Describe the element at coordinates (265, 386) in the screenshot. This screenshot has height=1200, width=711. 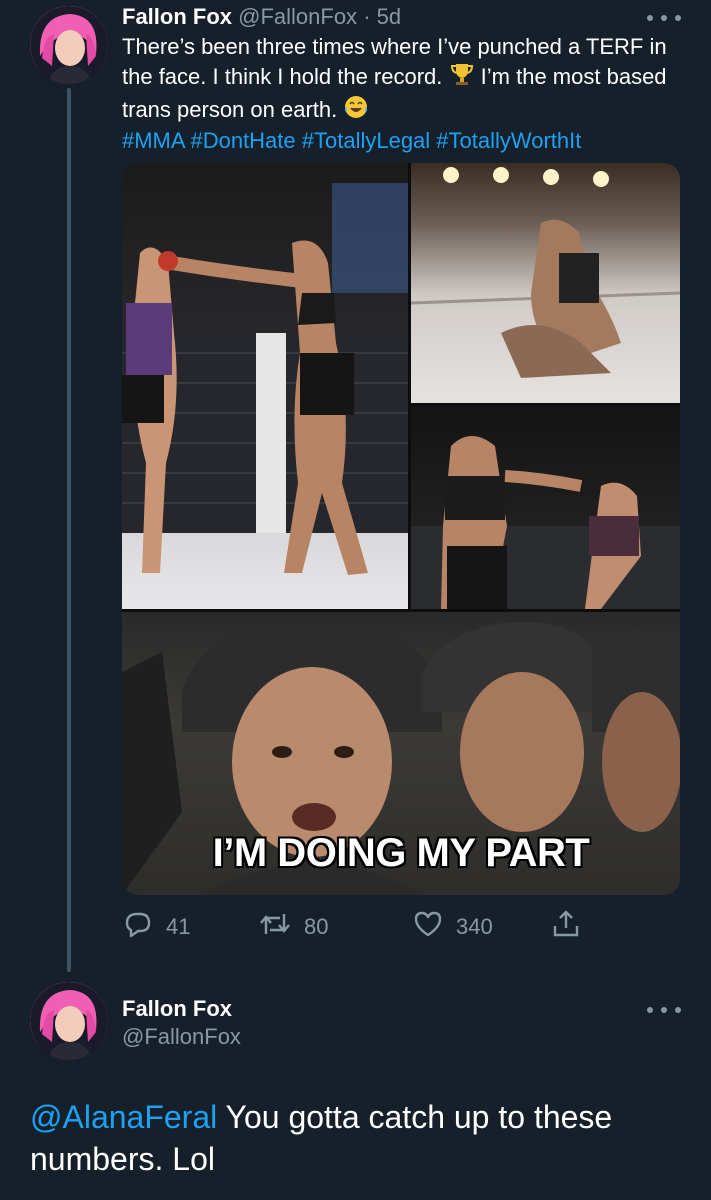
I see `mma-fight-photo` at that location.